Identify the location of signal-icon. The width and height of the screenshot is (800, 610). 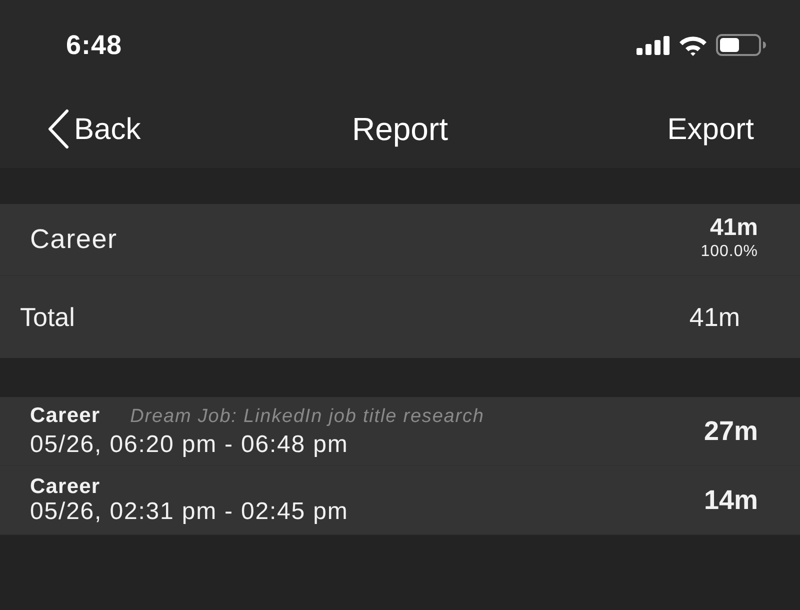
(653, 45).